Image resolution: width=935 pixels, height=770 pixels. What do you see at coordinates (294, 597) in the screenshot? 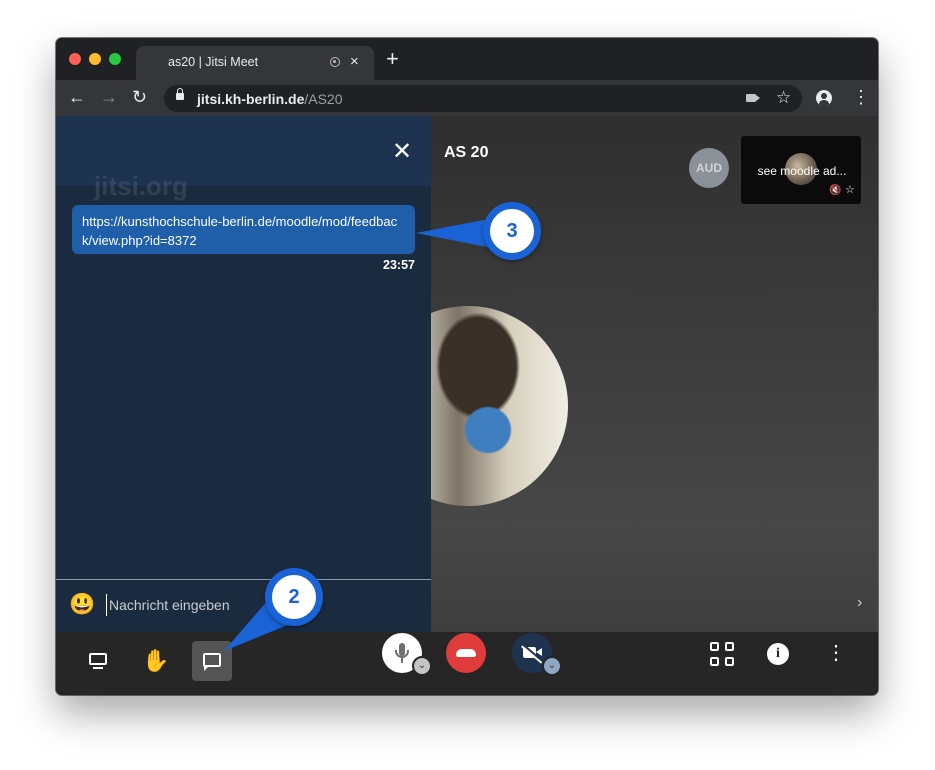
I see `callout-2-badge: 2` at bounding box center [294, 597].